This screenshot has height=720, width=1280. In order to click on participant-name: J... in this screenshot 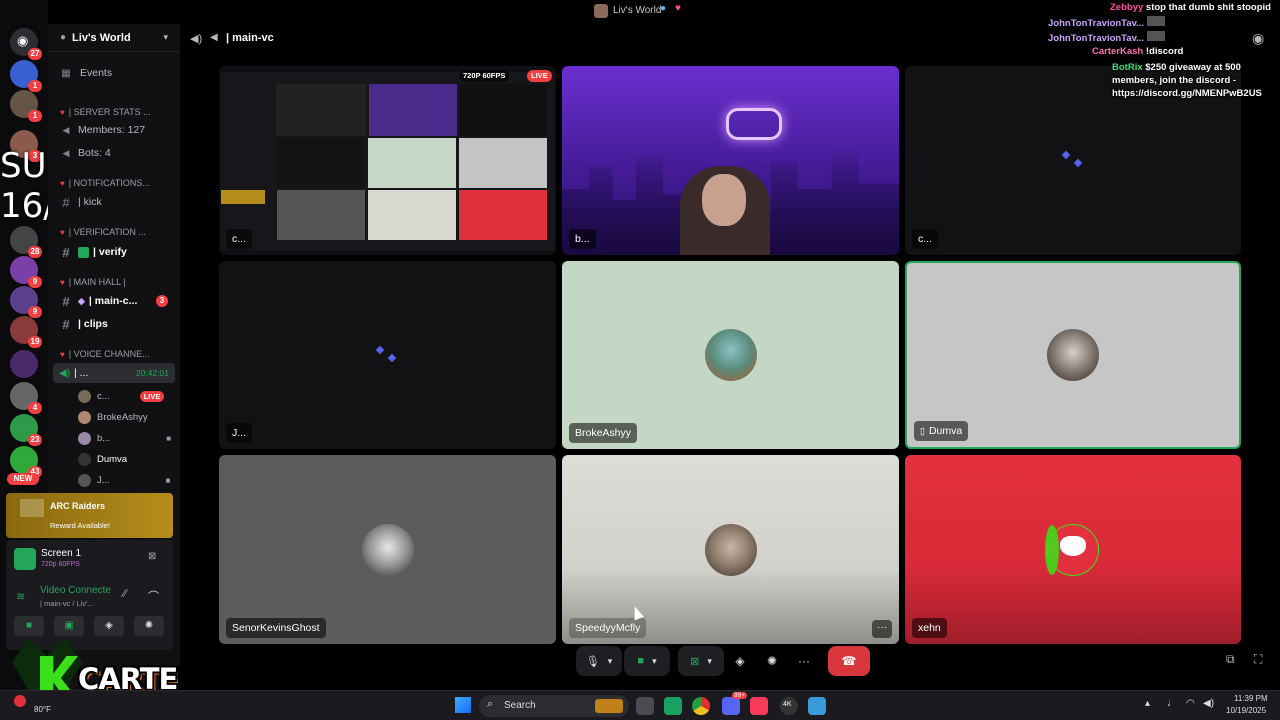, I will do `click(239, 433)`.